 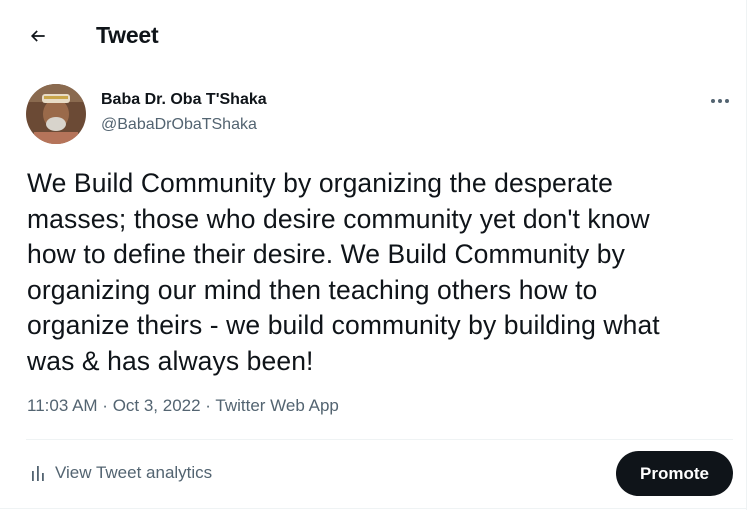 I want to click on tweet-text-line: was & has always been!, so click(x=170, y=360).